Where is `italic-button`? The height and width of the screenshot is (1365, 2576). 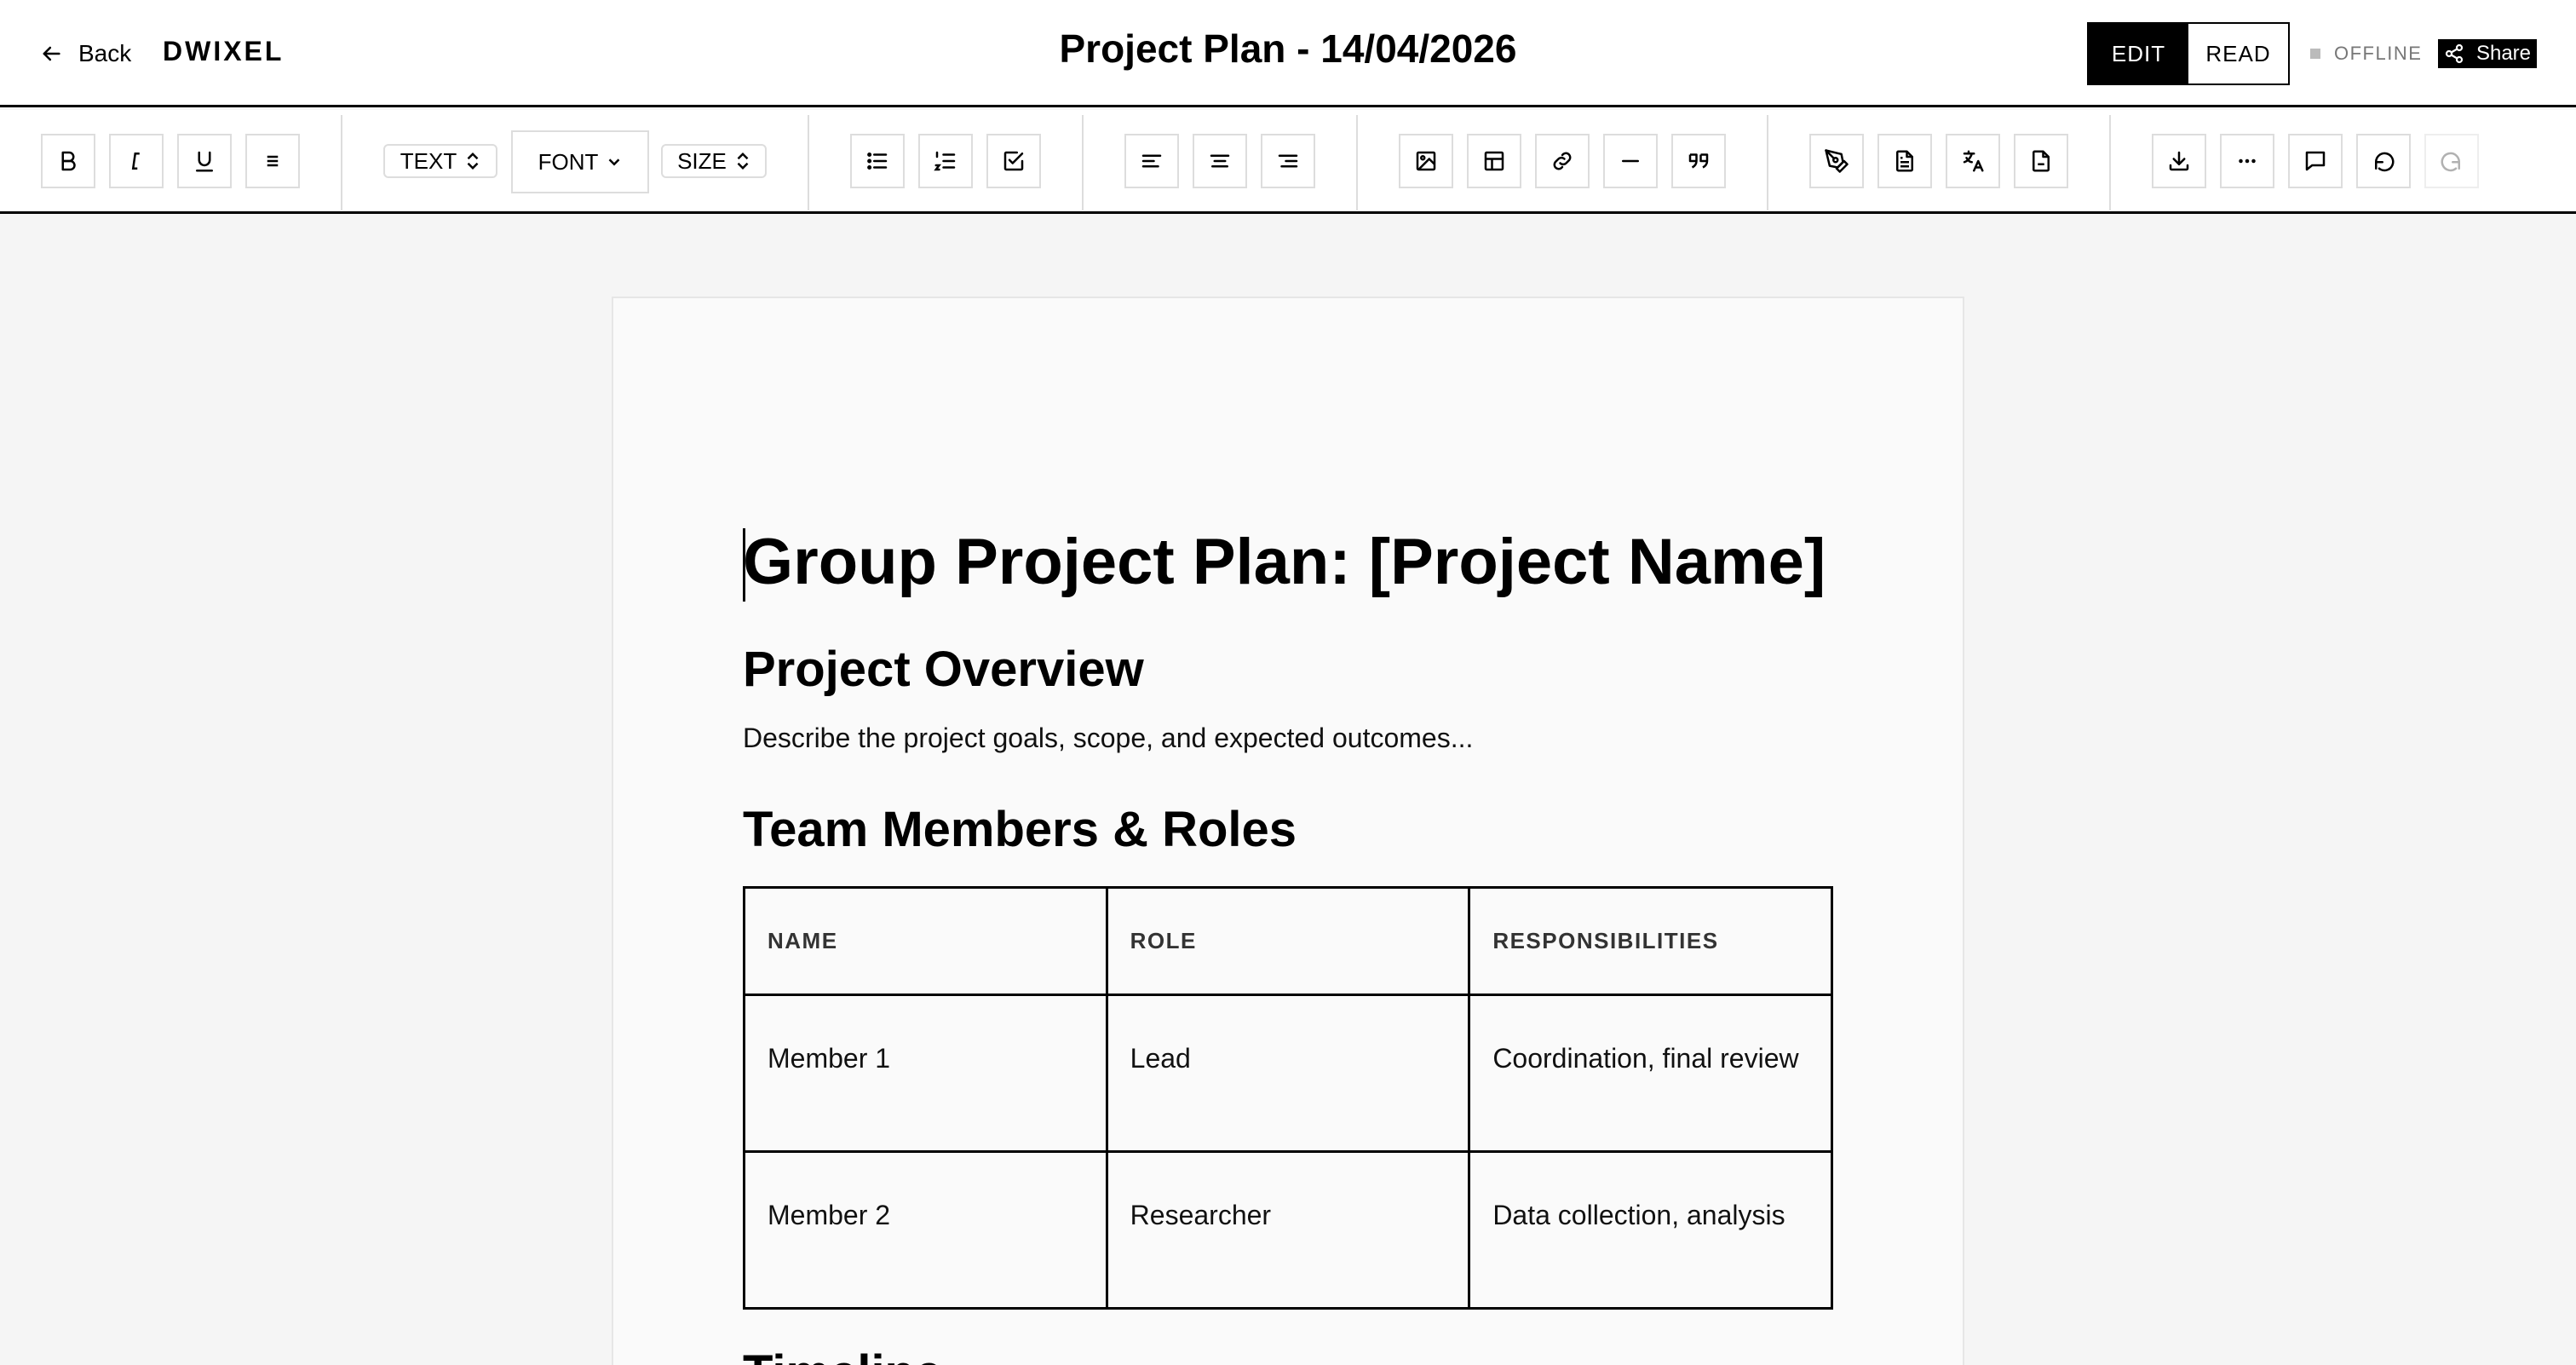
italic-button is located at coordinates (136, 161).